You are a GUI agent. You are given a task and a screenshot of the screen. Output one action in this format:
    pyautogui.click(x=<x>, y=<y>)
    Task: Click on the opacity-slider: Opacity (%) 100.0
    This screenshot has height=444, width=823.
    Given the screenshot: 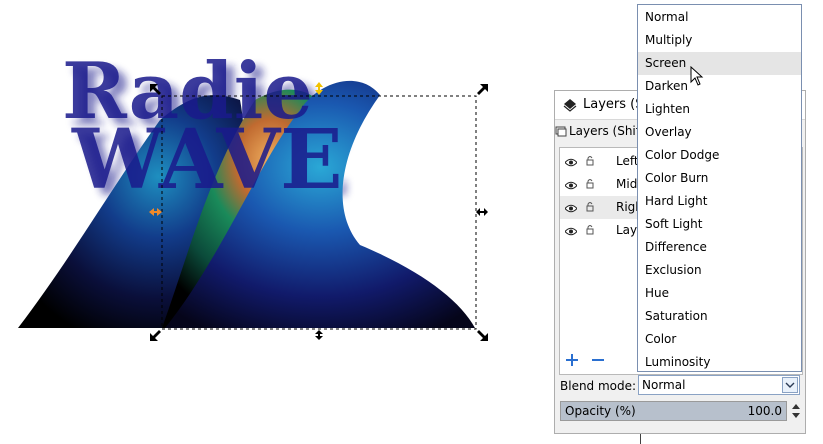 What is the action you would take?
    pyautogui.click(x=673, y=411)
    